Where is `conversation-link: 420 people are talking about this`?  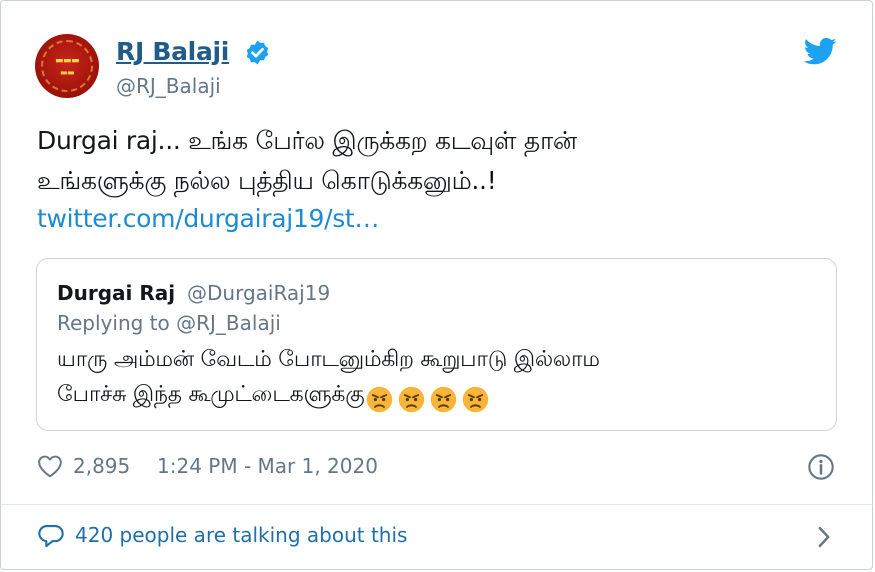
conversation-link: 420 people are talking about this is located at coordinates (241, 535).